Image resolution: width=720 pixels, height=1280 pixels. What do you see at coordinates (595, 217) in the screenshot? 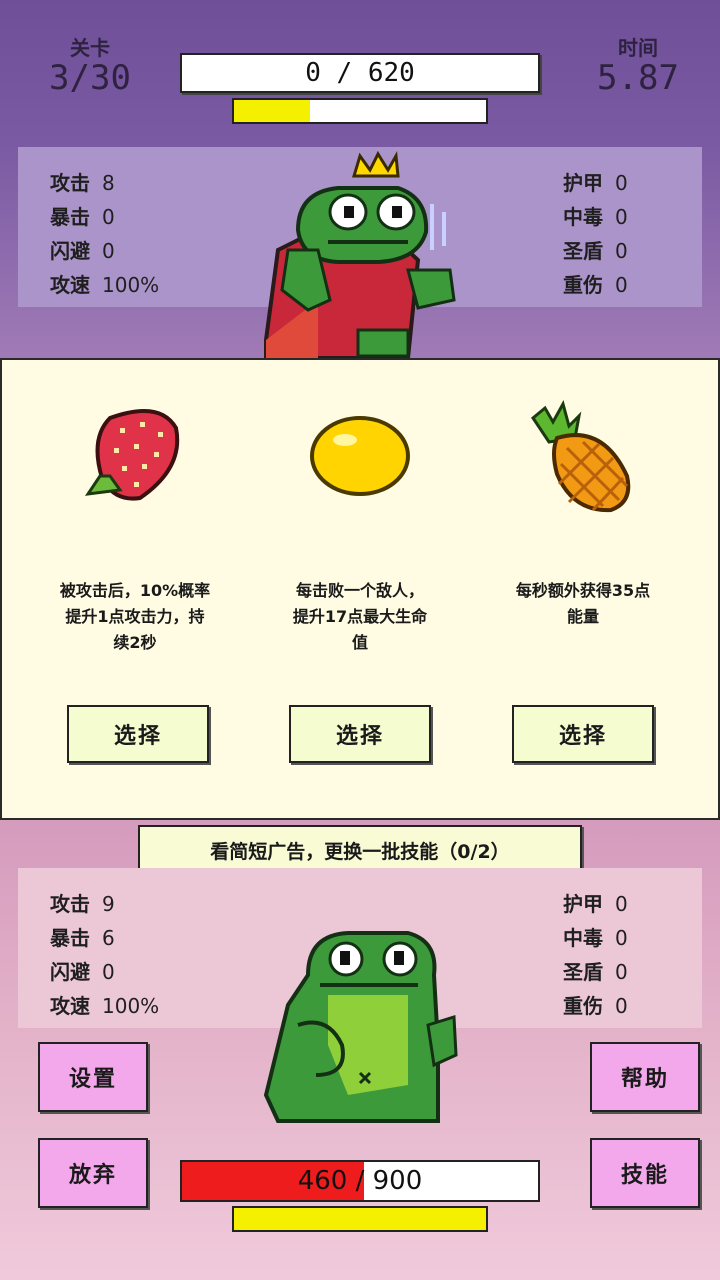
I see `enemy-stat-poison: 中毒 0` at bounding box center [595, 217].